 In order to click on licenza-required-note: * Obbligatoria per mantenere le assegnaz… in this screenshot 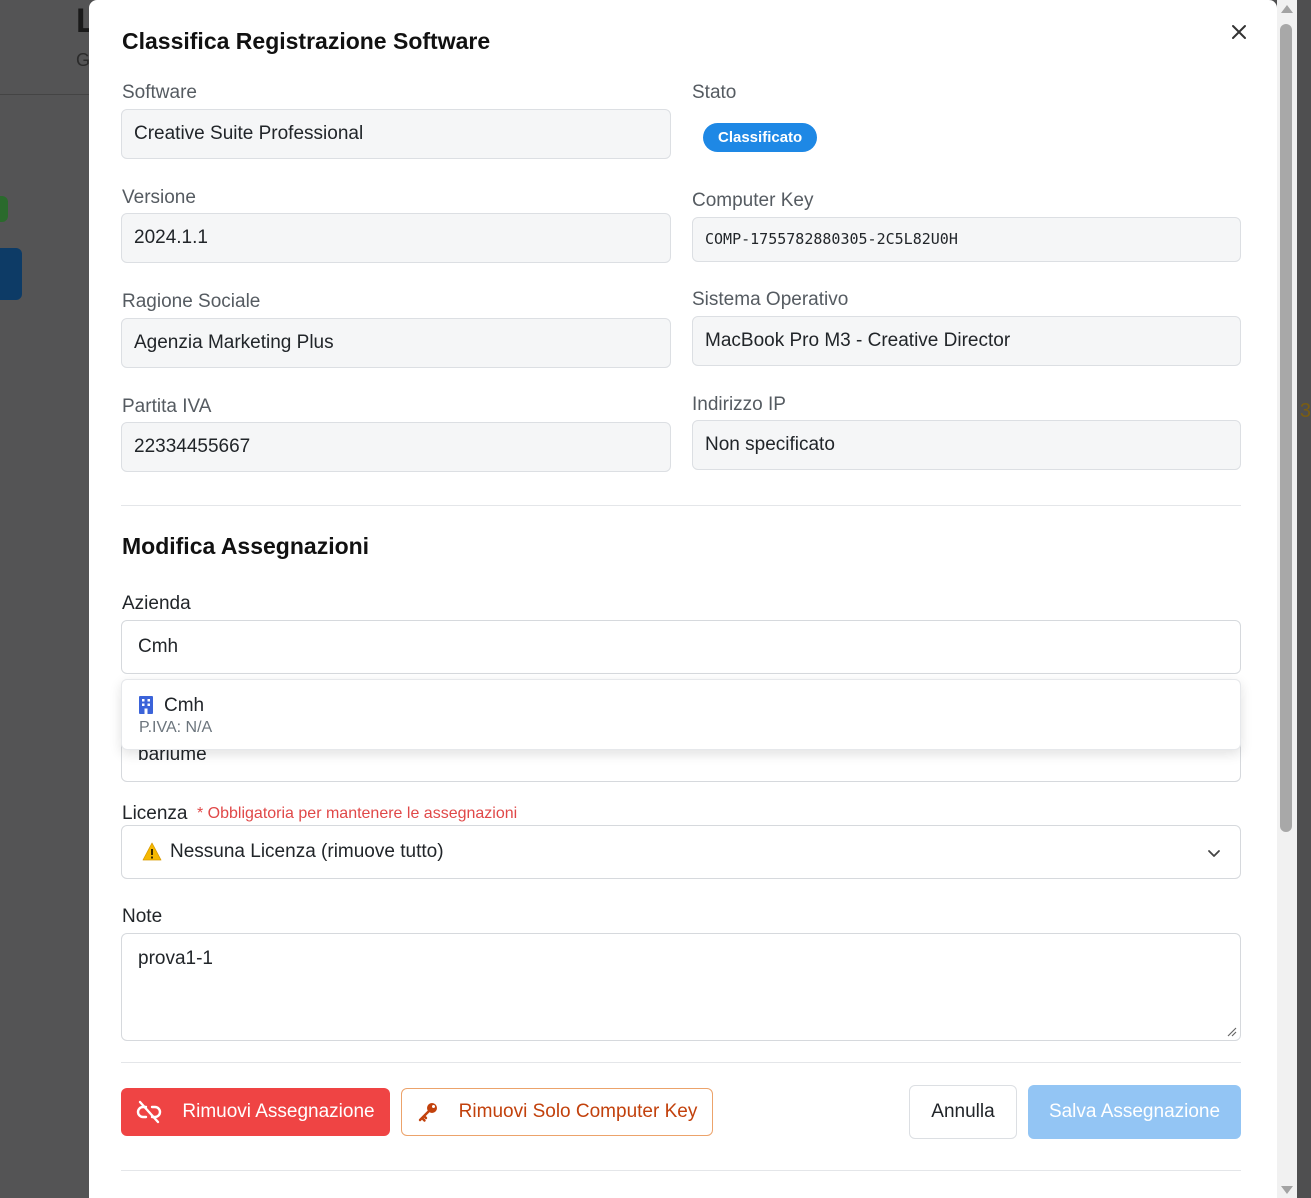, I will do `click(357, 813)`.